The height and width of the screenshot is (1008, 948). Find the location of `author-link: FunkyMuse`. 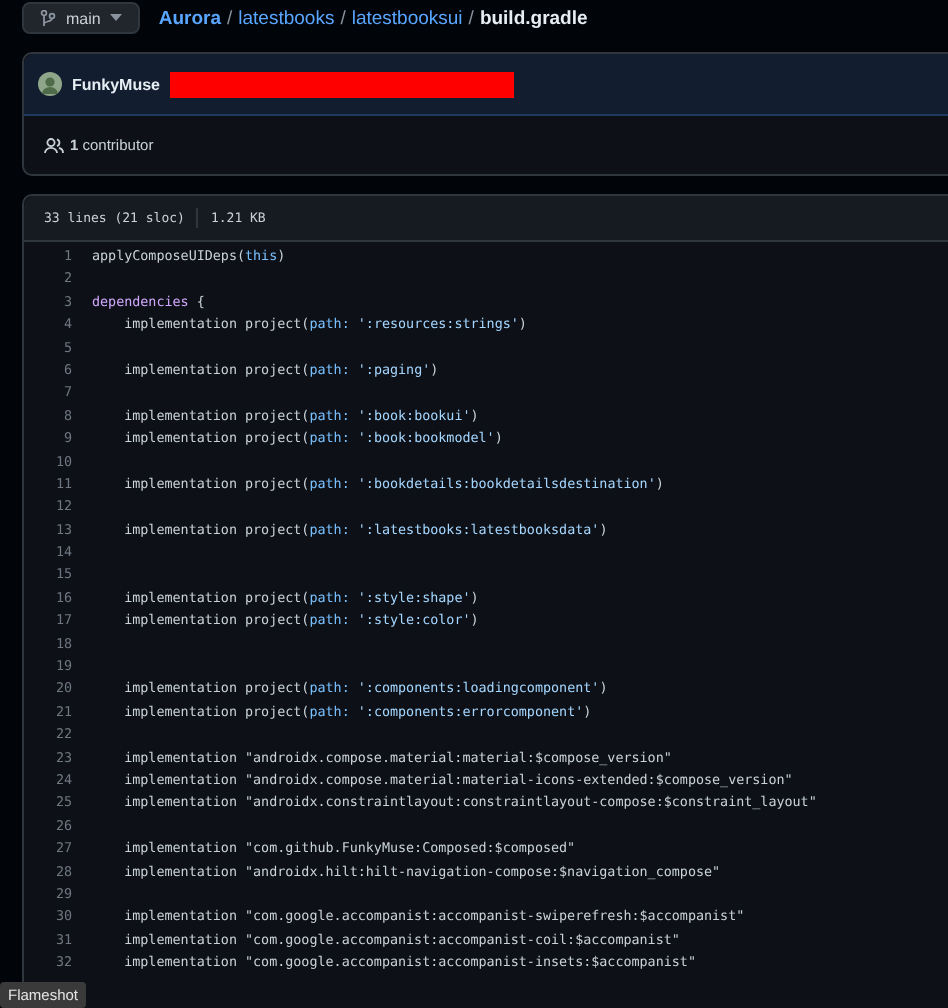

author-link: FunkyMuse is located at coordinates (116, 84).